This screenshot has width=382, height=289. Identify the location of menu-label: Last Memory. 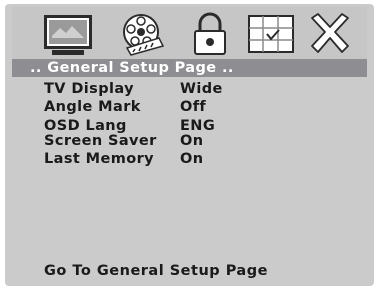
(99, 159).